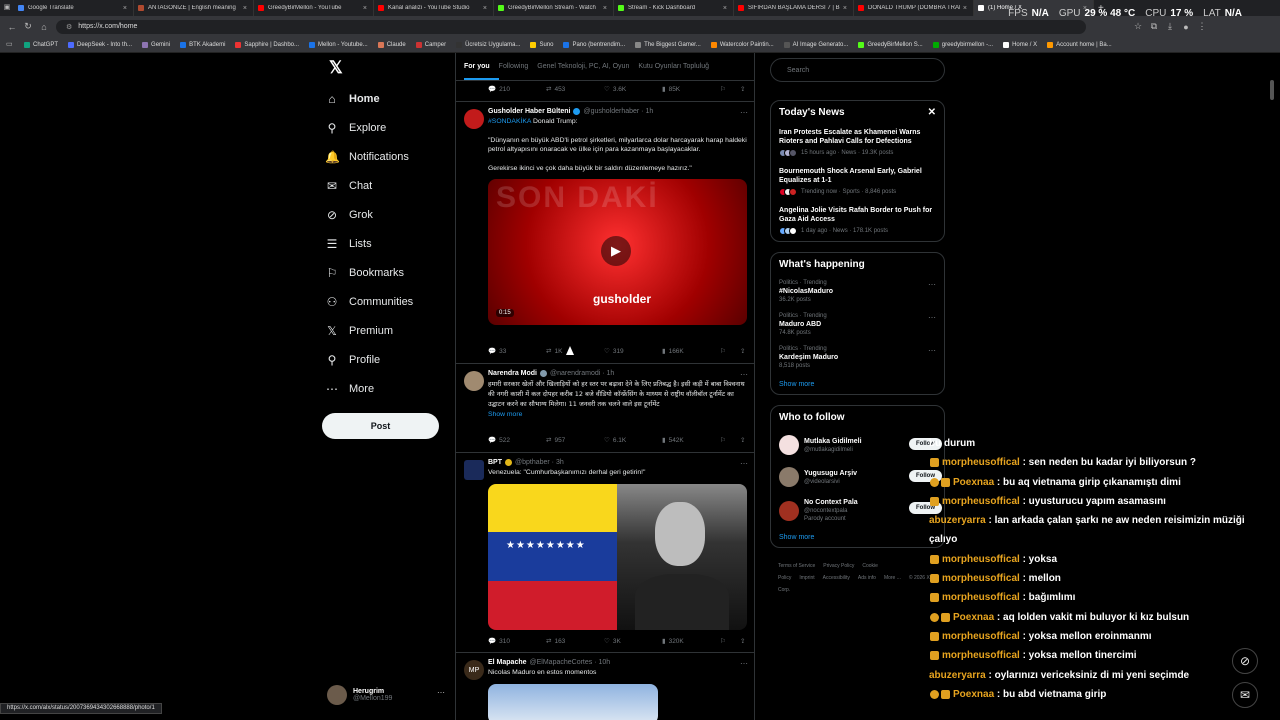  Describe the element at coordinates (633, 440) in the screenshot. I see `like-button: ♡ 6.1K` at that location.